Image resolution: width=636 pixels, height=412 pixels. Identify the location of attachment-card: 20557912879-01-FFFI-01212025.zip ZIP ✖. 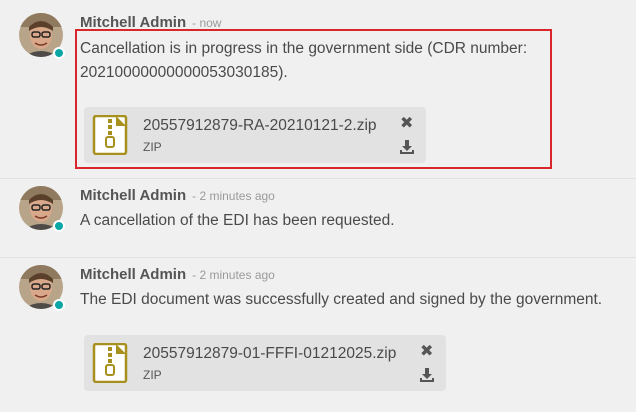
(265, 363).